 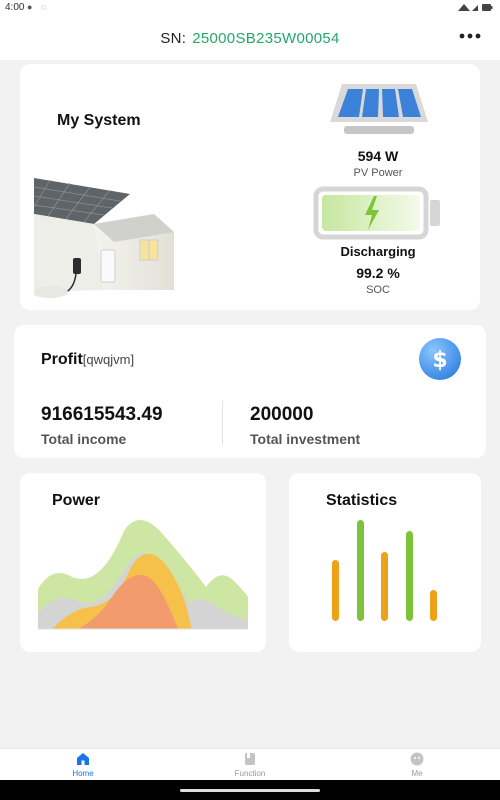 I want to click on system-navigation-bar, so click(x=250, y=790).